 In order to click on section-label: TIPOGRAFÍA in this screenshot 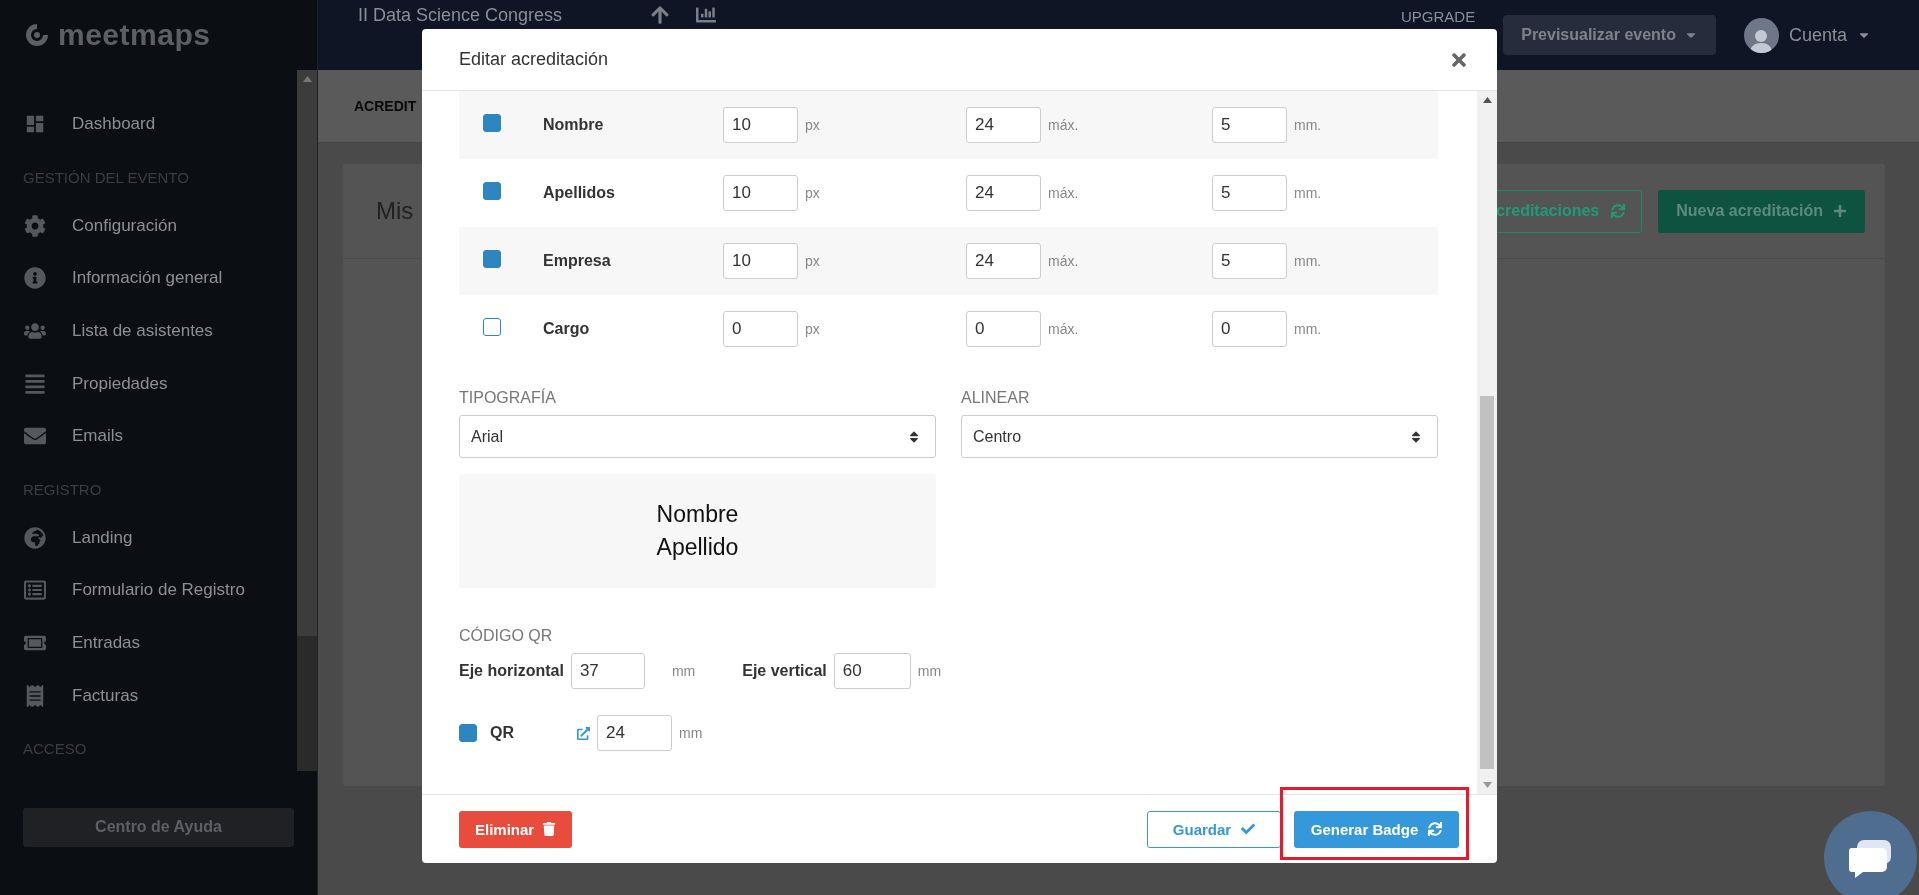, I will do `click(508, 398)`.